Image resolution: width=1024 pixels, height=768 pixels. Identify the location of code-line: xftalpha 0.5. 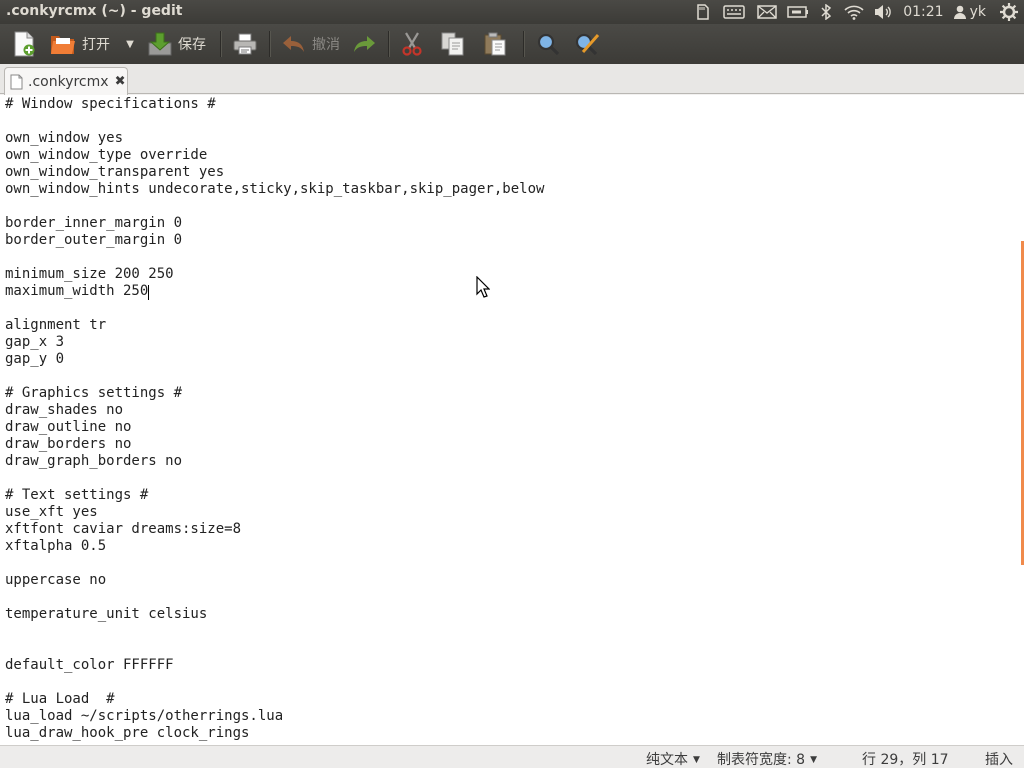
(274, 546).